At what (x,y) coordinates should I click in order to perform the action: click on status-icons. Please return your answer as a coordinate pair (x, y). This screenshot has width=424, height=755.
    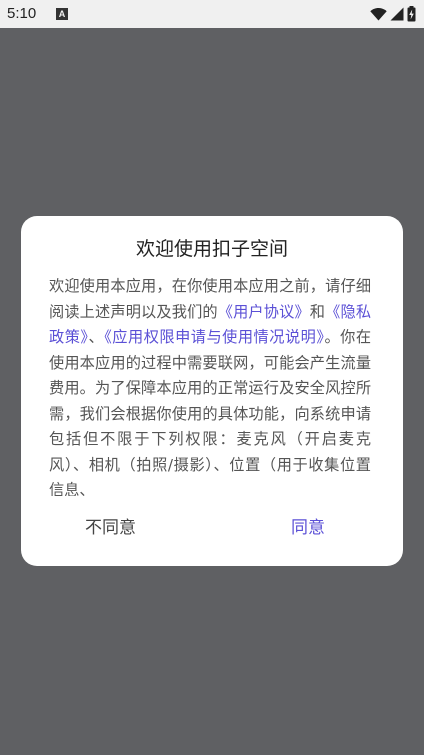
    Looking at the image, I should click on (393, 14).